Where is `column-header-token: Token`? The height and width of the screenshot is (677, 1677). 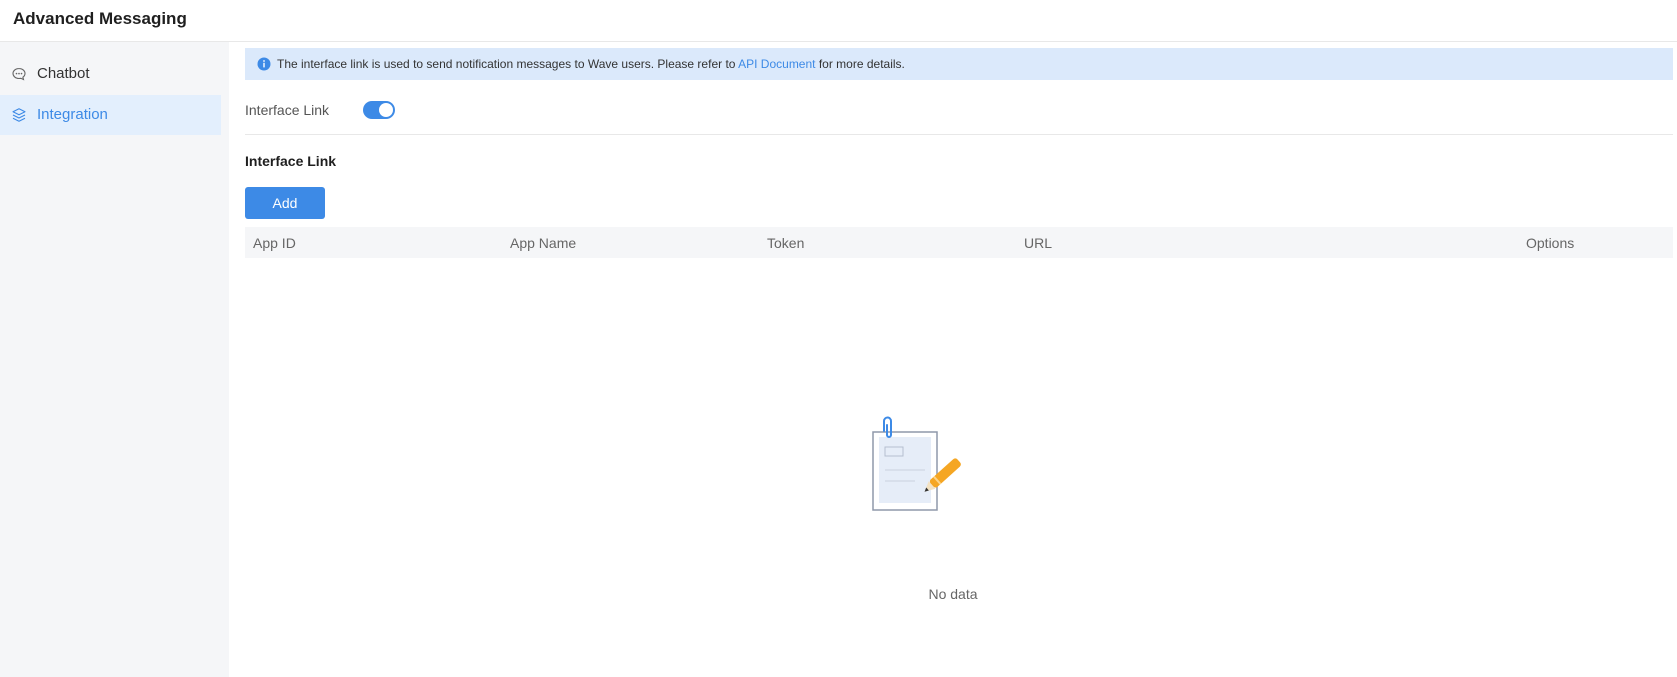 column-header-token: Token is located at coordinates (786, 243).